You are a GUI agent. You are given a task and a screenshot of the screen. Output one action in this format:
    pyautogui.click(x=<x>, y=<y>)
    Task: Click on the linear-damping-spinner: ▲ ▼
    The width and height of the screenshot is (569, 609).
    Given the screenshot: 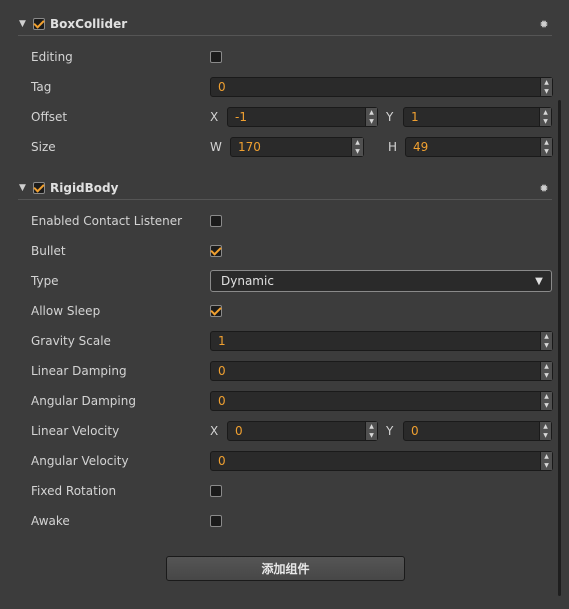 What is the action you would take?
    pyautogui.click(x=546, y=371)
    